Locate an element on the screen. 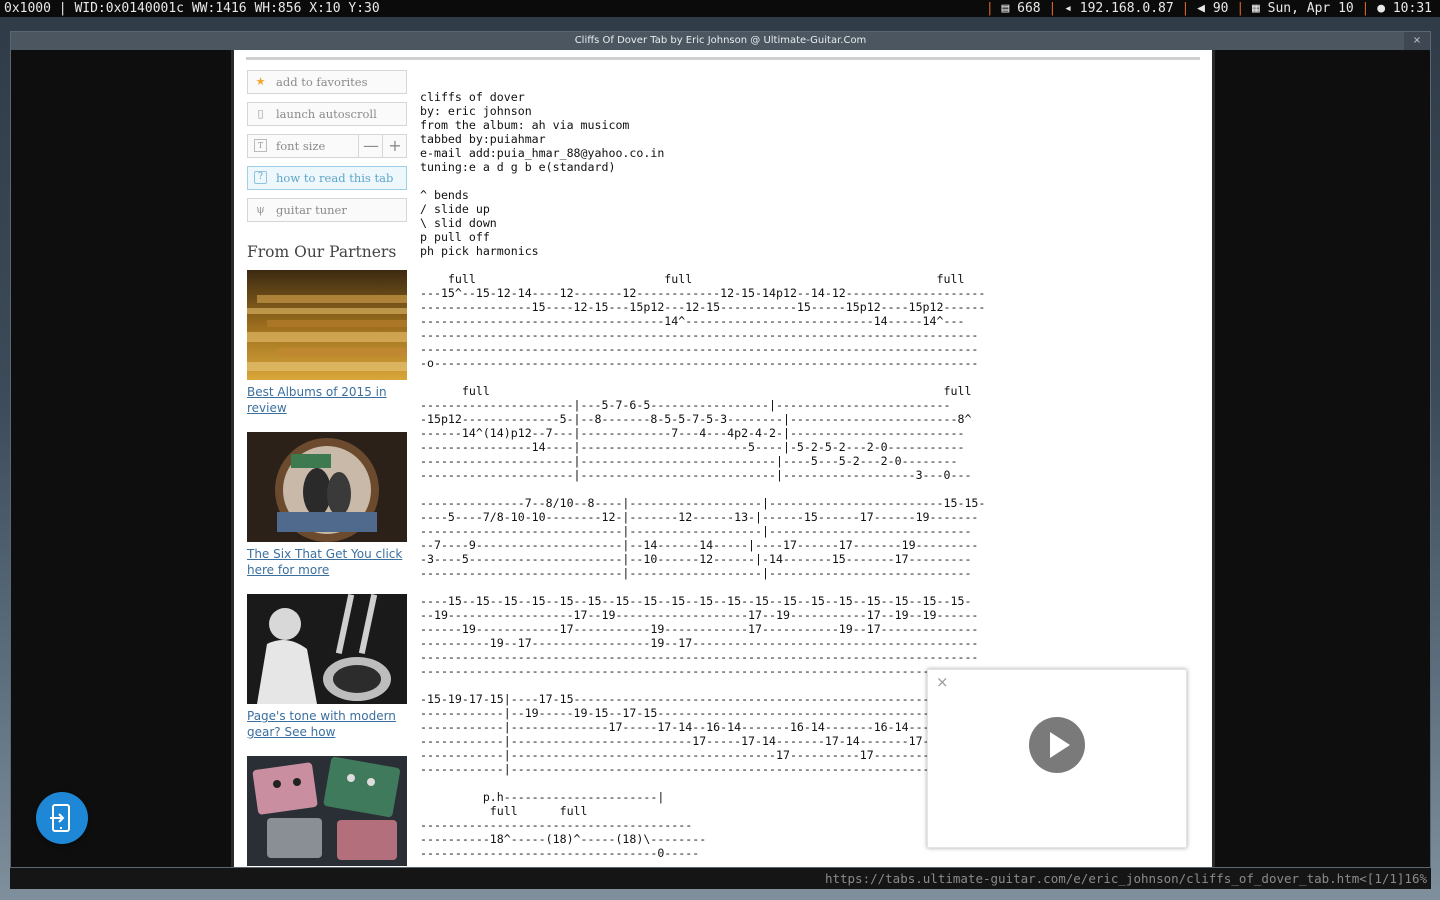 This screenshot has height=900, width=1440. partner-link-3: Page's tone with modern gear? See how is located at coordinates (329, 724).